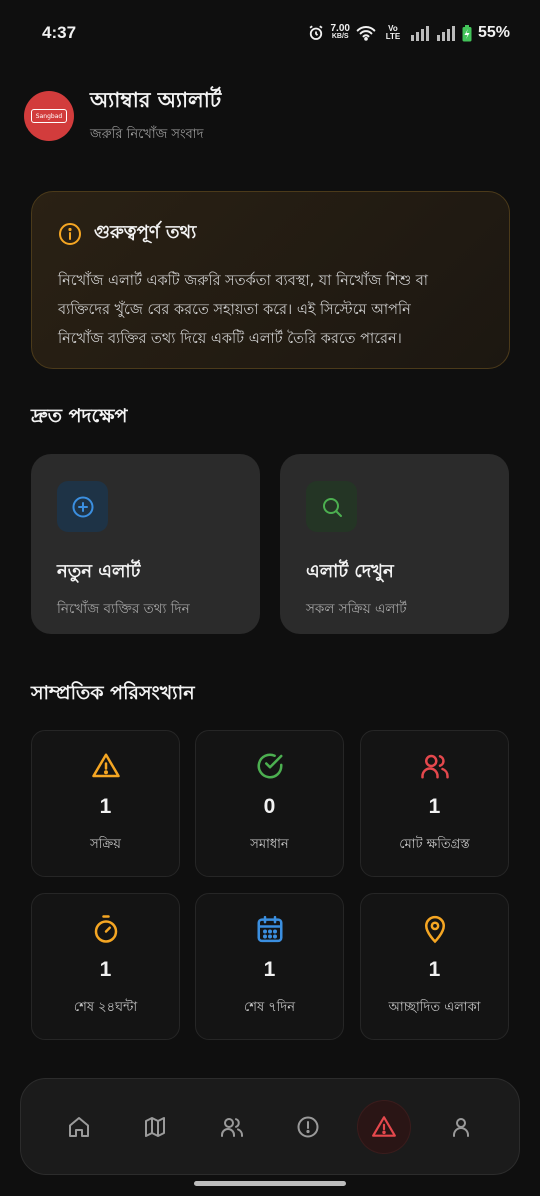  Describe the element at coordinates (356, 609) in the screenshot. I see `view-alerts-subtitle: সকল সক্রিয় এলার্ট` at that location.